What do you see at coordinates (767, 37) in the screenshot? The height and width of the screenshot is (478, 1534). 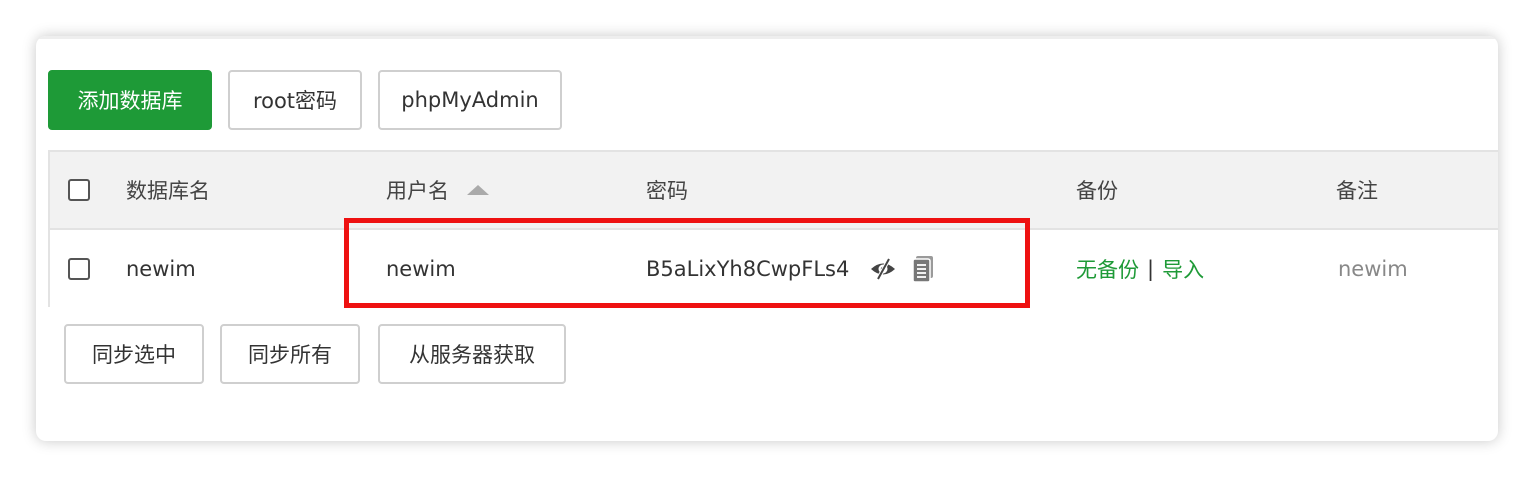 I see `panel-top-divider` at bounding box center [767, 37].